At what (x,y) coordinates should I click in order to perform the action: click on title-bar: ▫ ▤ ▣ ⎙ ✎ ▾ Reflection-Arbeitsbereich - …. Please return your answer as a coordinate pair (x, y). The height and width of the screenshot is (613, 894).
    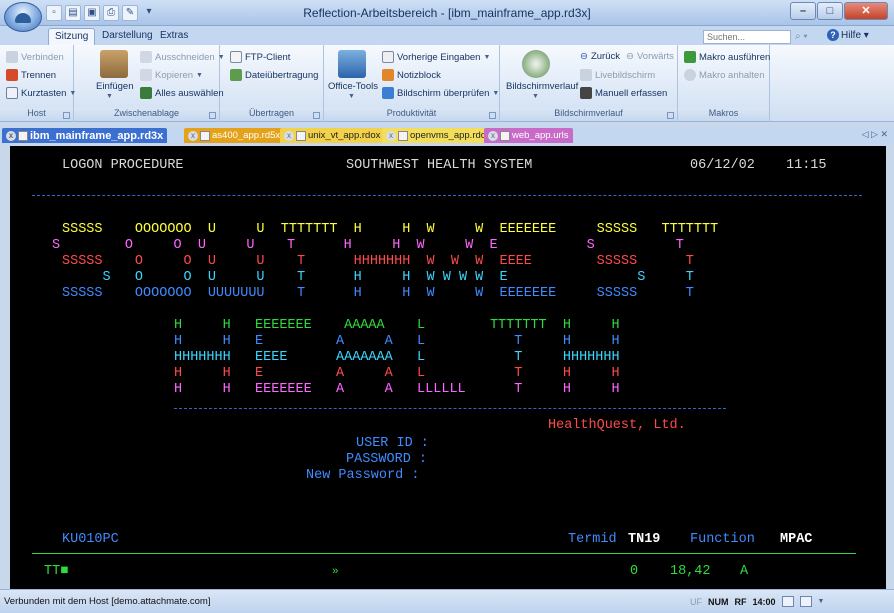
    Looking at the image, I should click on (447, 13).